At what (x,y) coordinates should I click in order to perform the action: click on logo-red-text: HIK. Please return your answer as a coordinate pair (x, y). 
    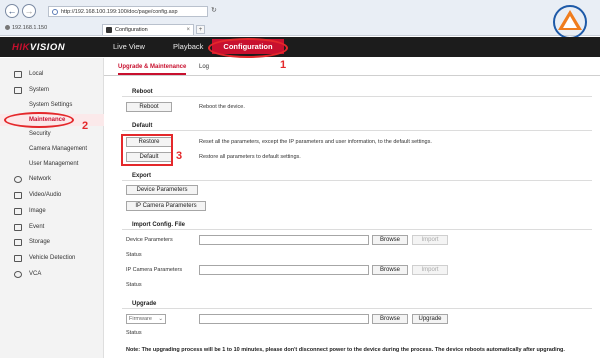
    Looking at the image, I should click on (21, 47).